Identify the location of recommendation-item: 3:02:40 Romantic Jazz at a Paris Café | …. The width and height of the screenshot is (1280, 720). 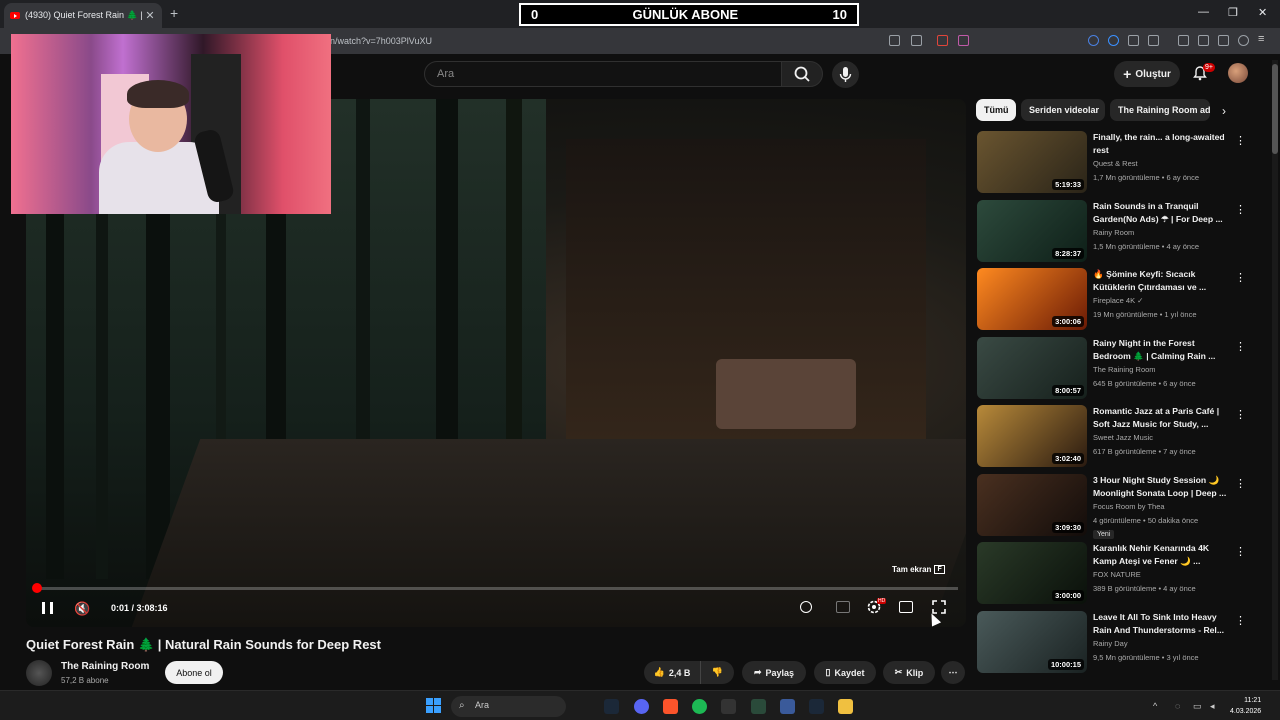
(1111, 437).